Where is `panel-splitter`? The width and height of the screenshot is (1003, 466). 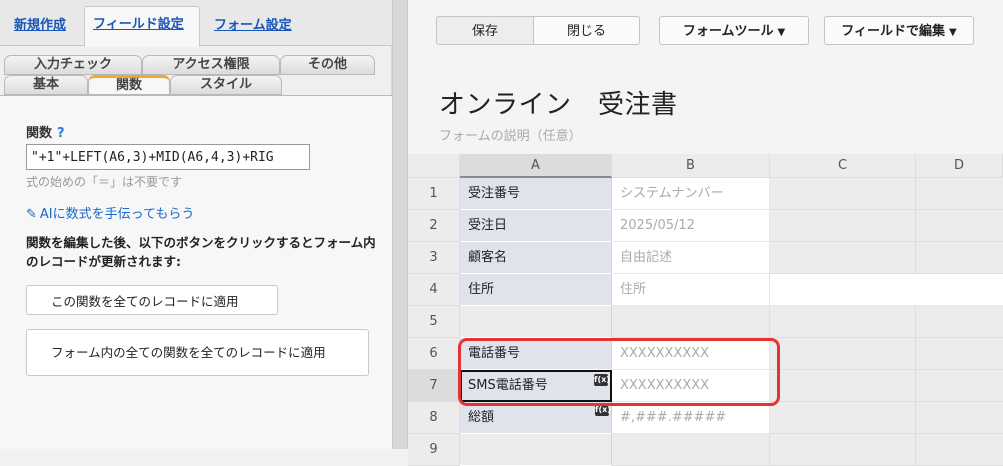 panel-splitter is located at coordinates (400, 224).